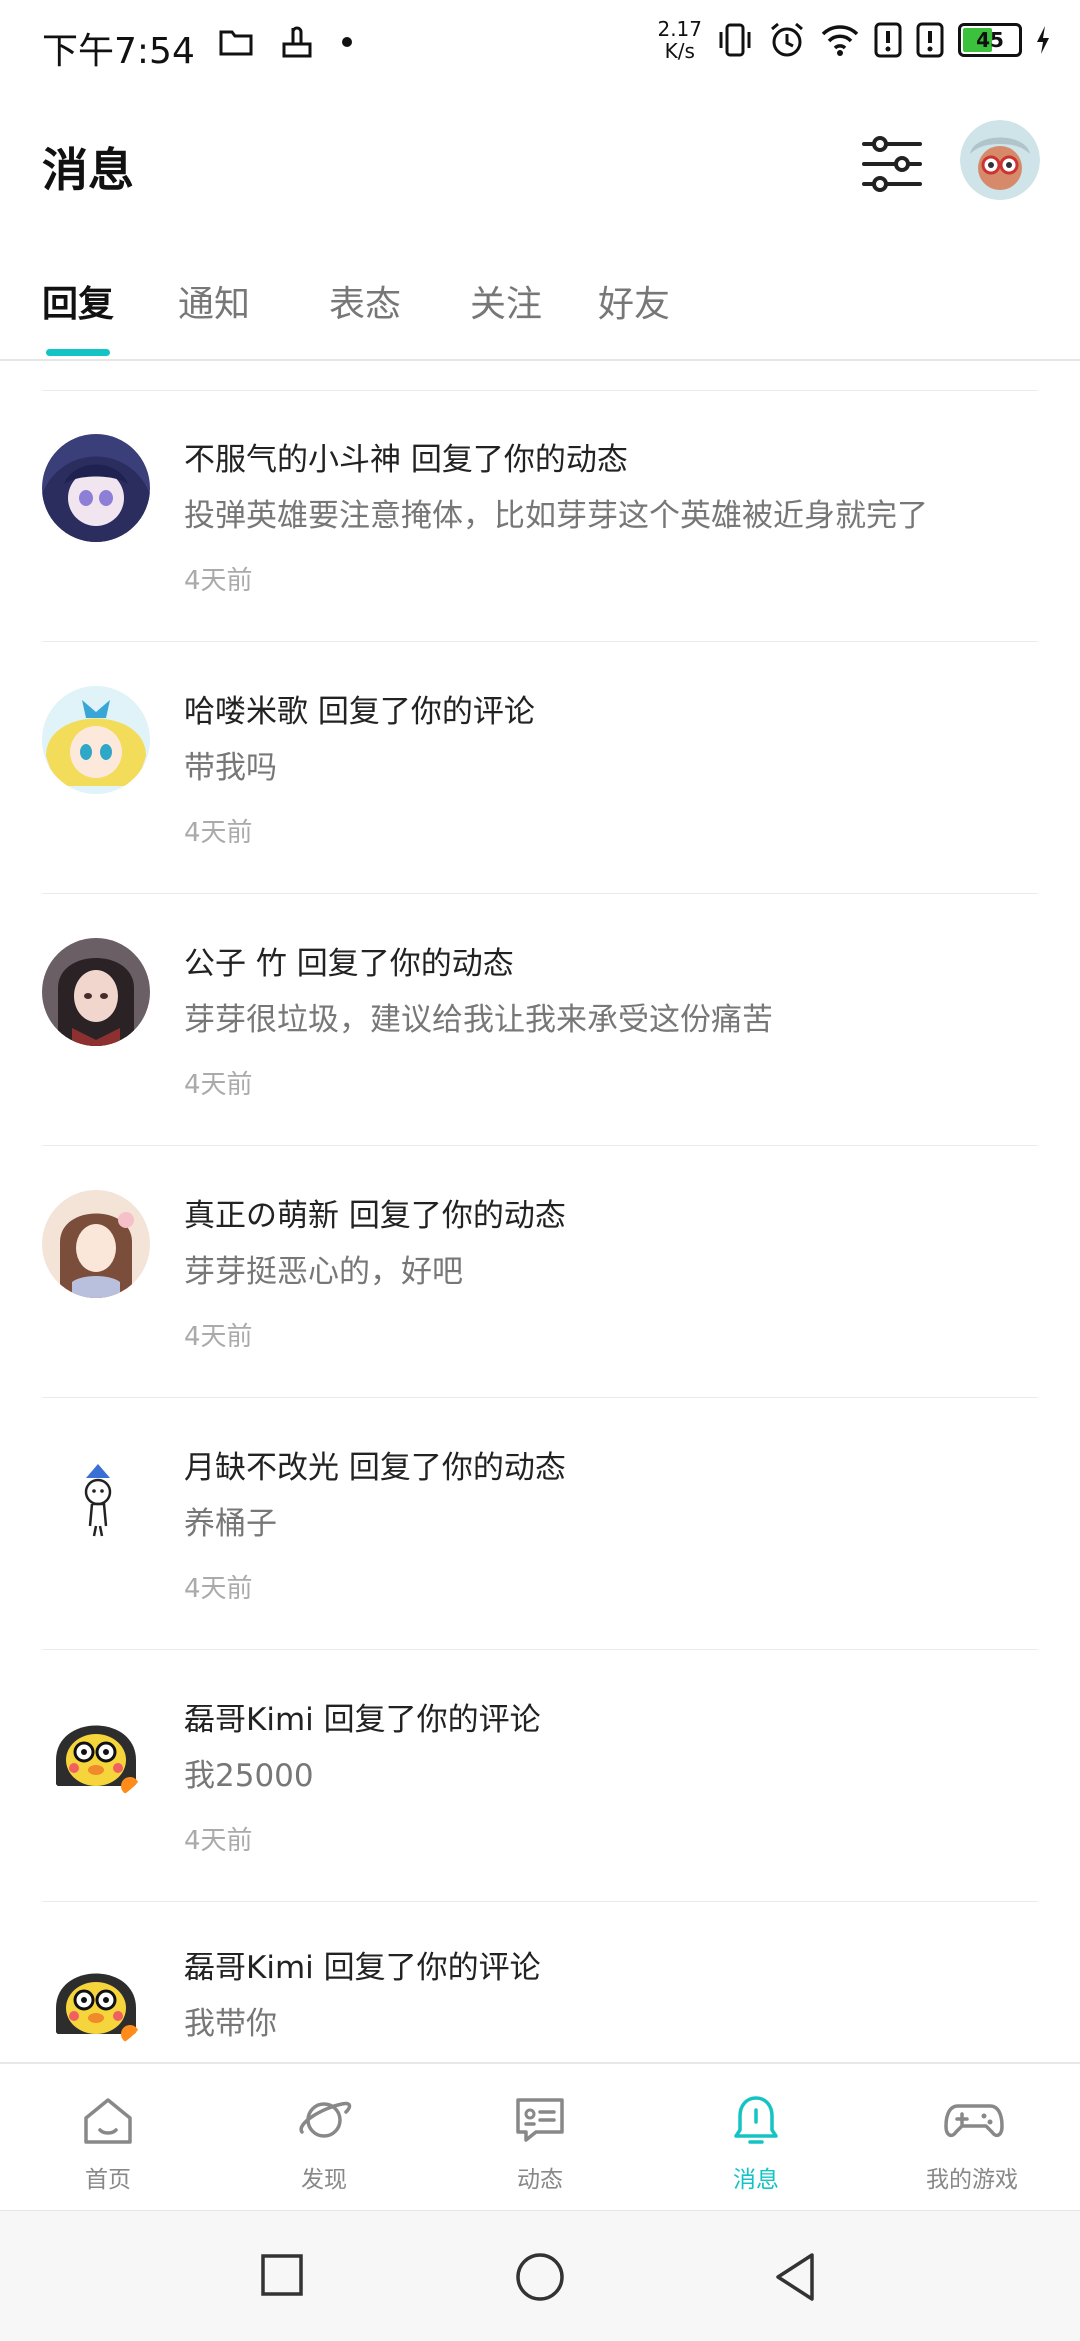  I want to click on list-item: 公子 竹 回复了你的动态 芽芽很垃圾，建议给我让我来承受这份痛苦 4天前, so click(540, 1020).